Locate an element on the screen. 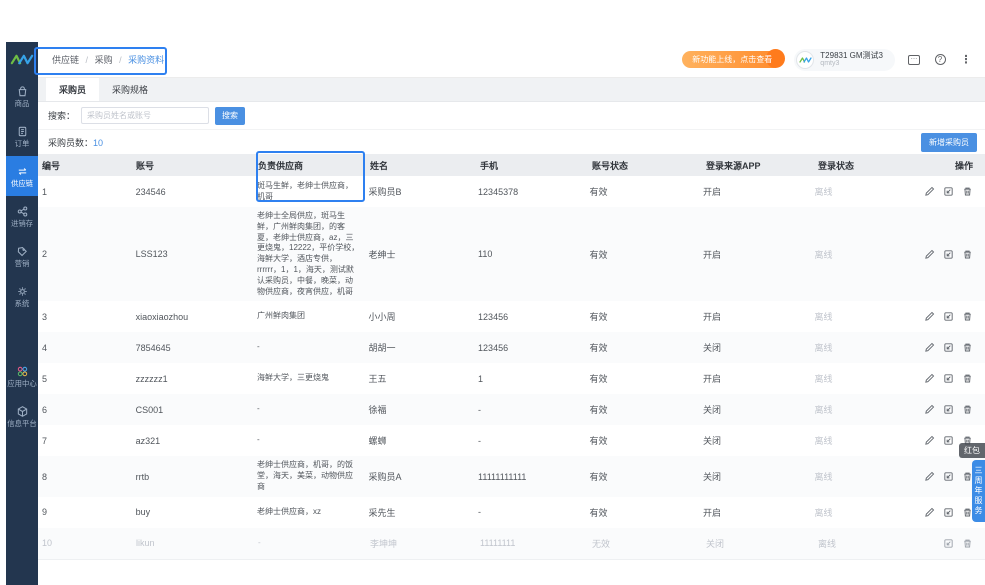  app-logo is located at coordinates (22, 59).